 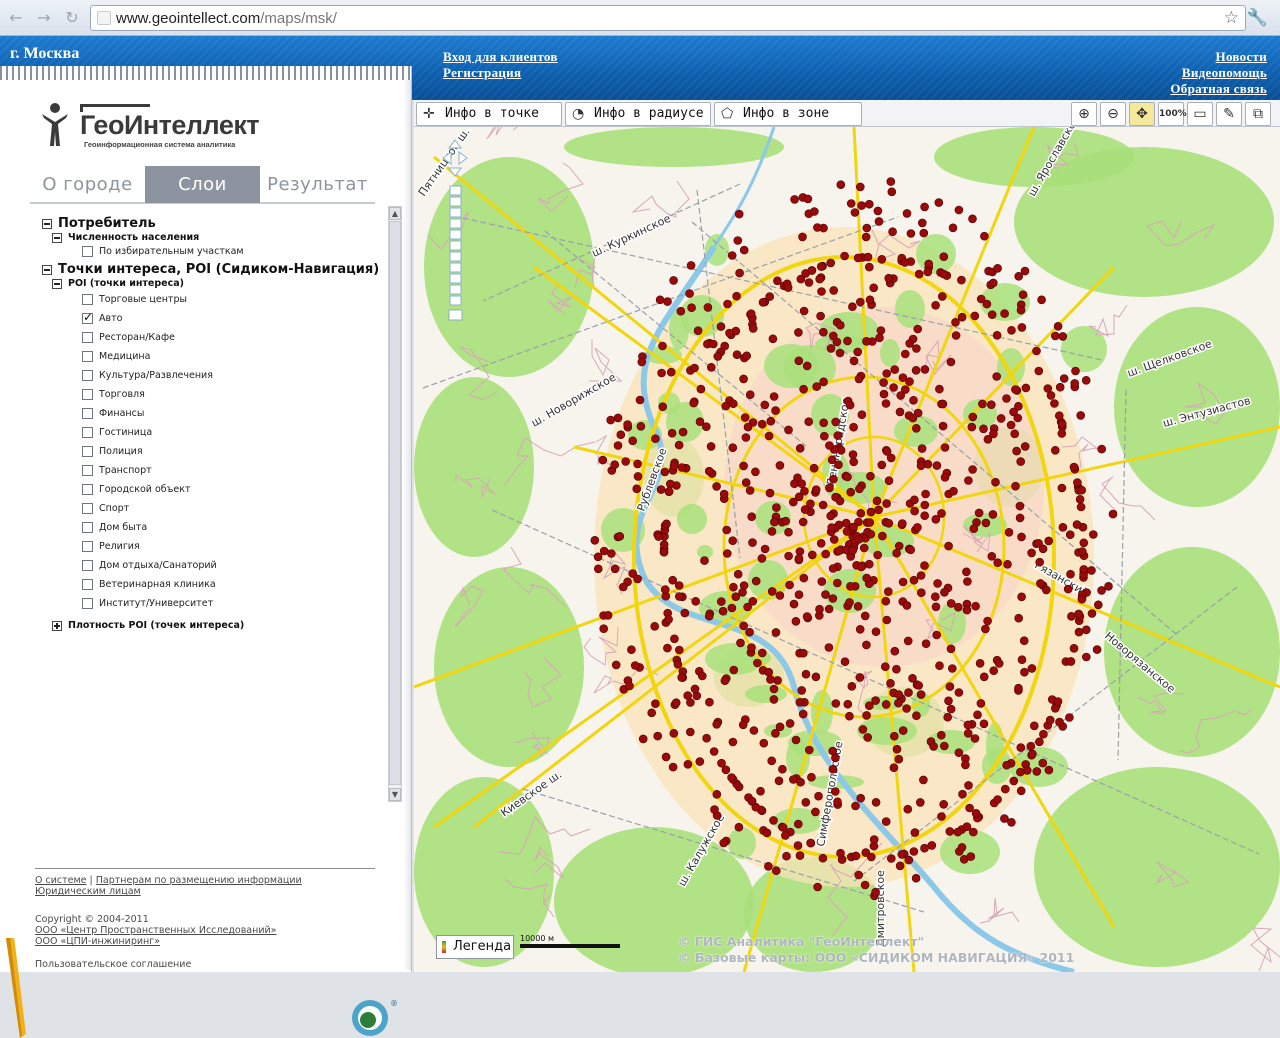 I want to click on tree-item-poi: Транспорт, so click(x=117, y=470).